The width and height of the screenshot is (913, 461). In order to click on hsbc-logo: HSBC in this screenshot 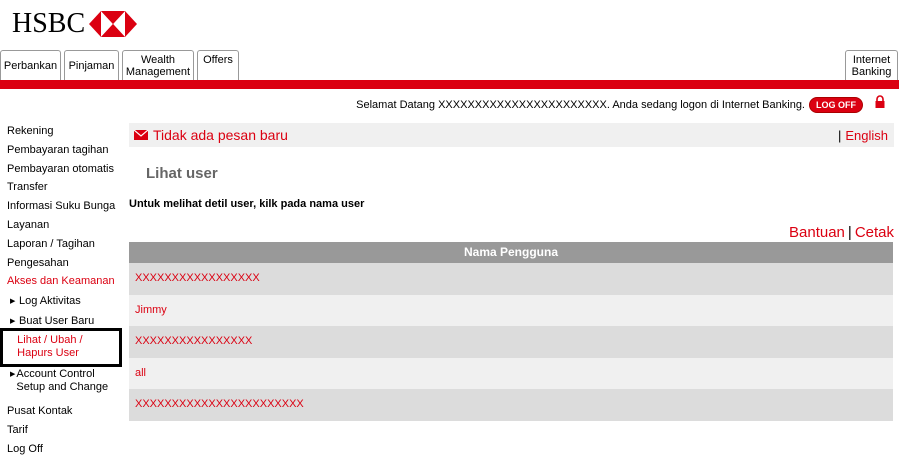, I will do `click(75, 23)`.